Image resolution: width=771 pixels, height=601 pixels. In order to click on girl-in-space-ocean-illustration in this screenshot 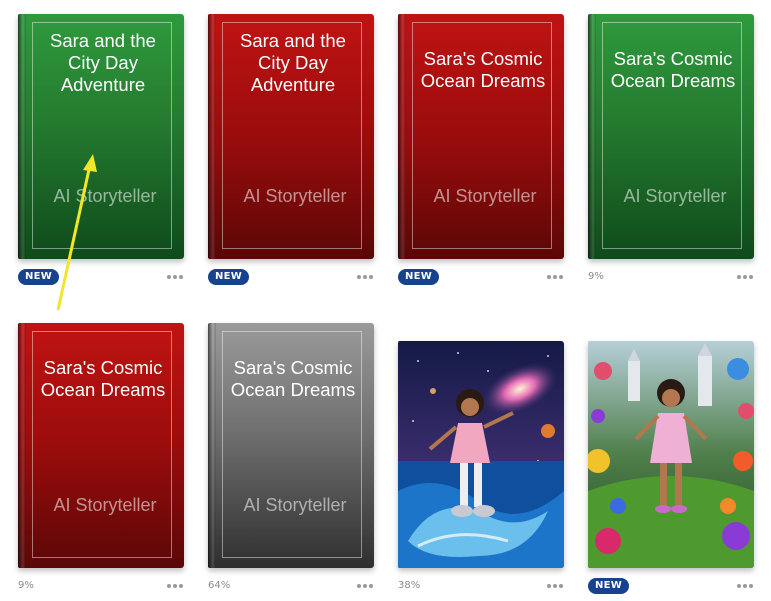, I will do `click(481, 454)`.